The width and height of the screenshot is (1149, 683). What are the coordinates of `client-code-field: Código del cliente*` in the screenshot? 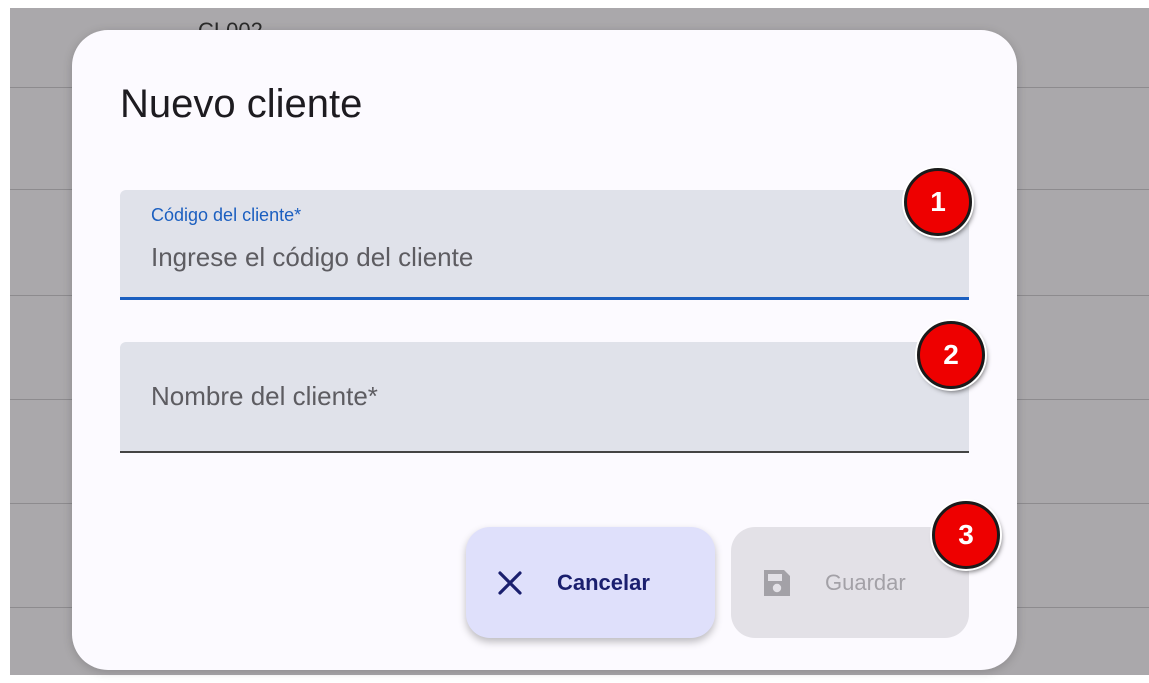 It's located at (544, 245).